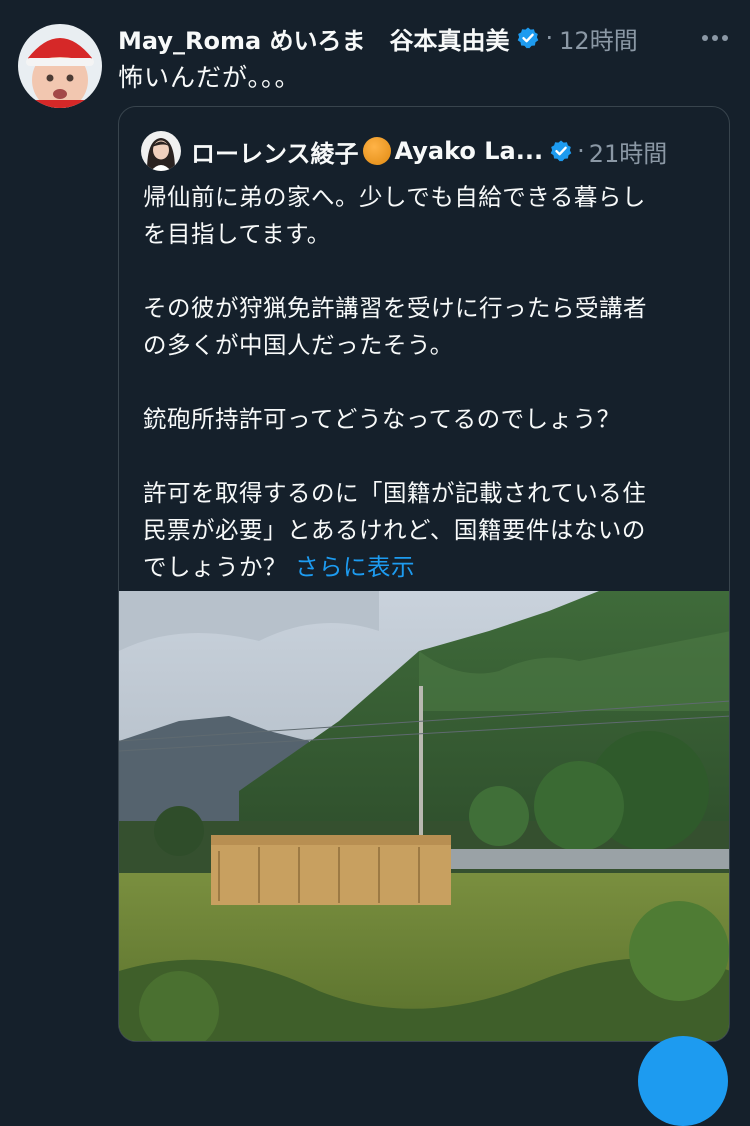  I want to click on tweet-text: 怖いんだが。。。, so click(209, 77).